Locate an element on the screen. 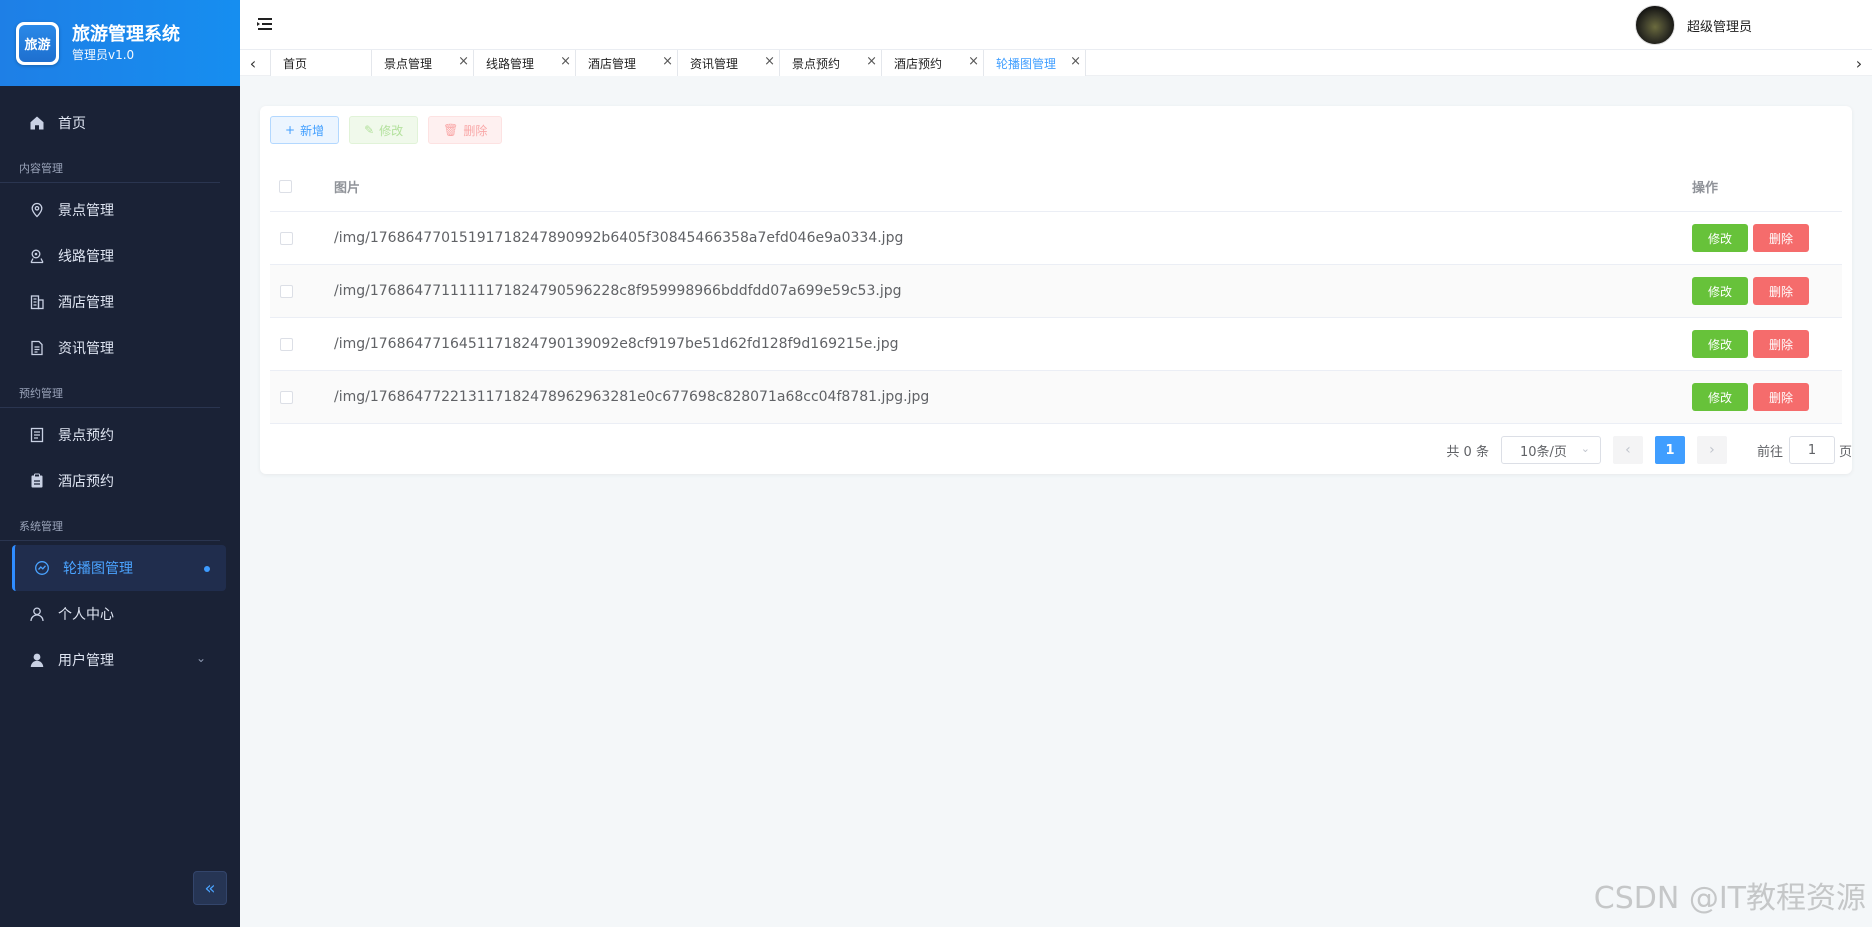  pencil-icon: ✎ is located at coordinates (369, 130).